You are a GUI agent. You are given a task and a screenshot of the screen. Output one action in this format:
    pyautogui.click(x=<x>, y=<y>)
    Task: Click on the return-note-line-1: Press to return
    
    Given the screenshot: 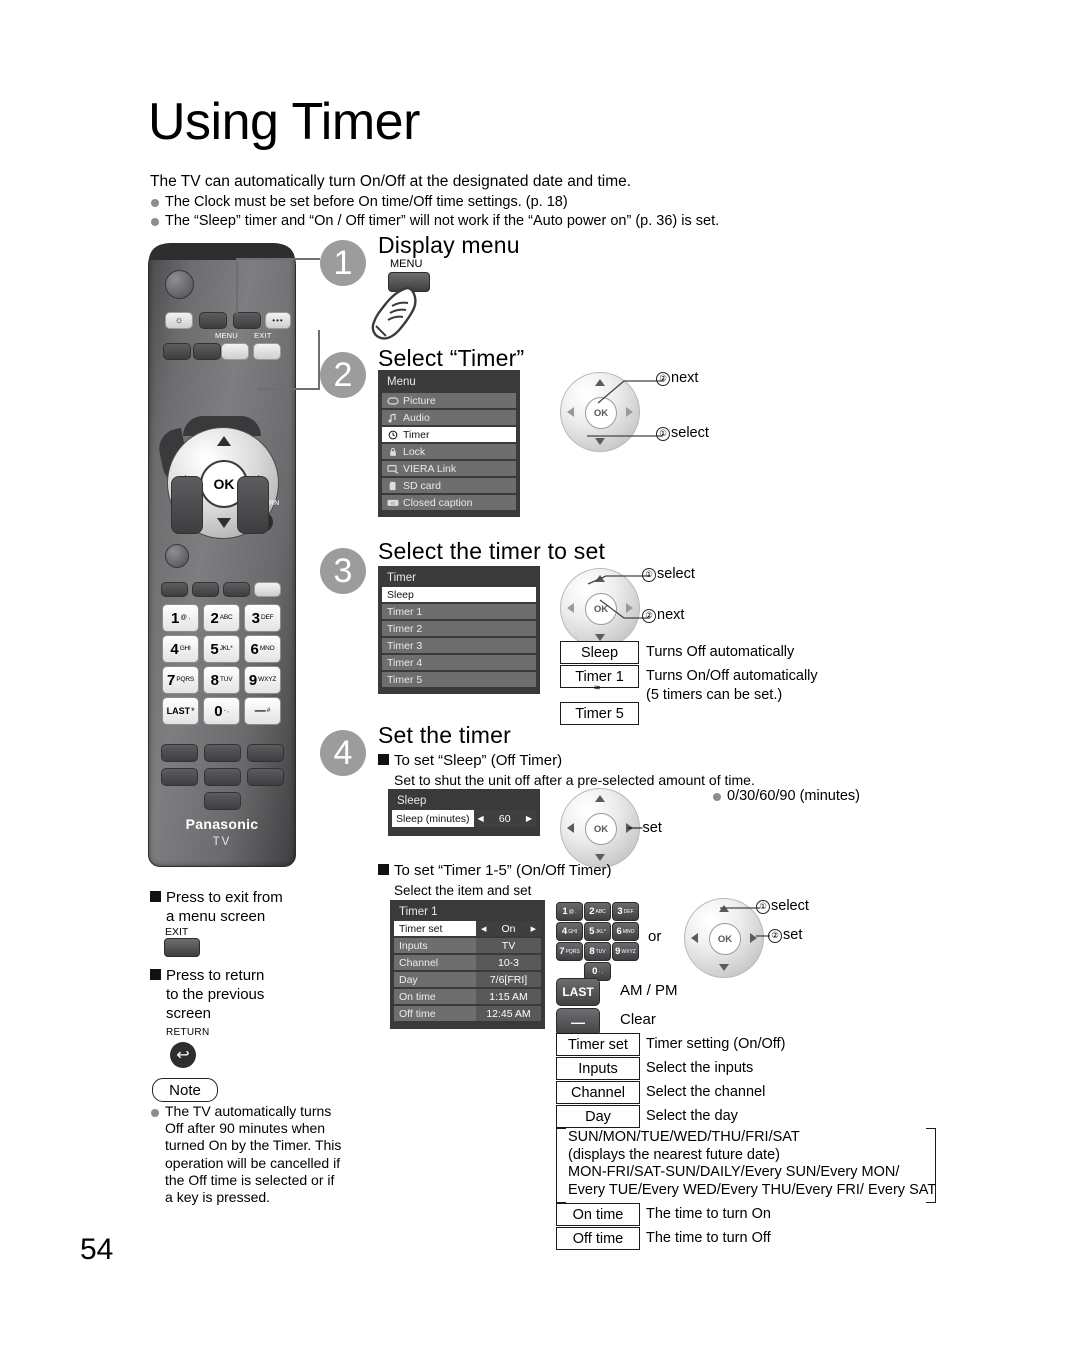 What is the action you would take?
    pyautogui.click(x=240, y=975)
    